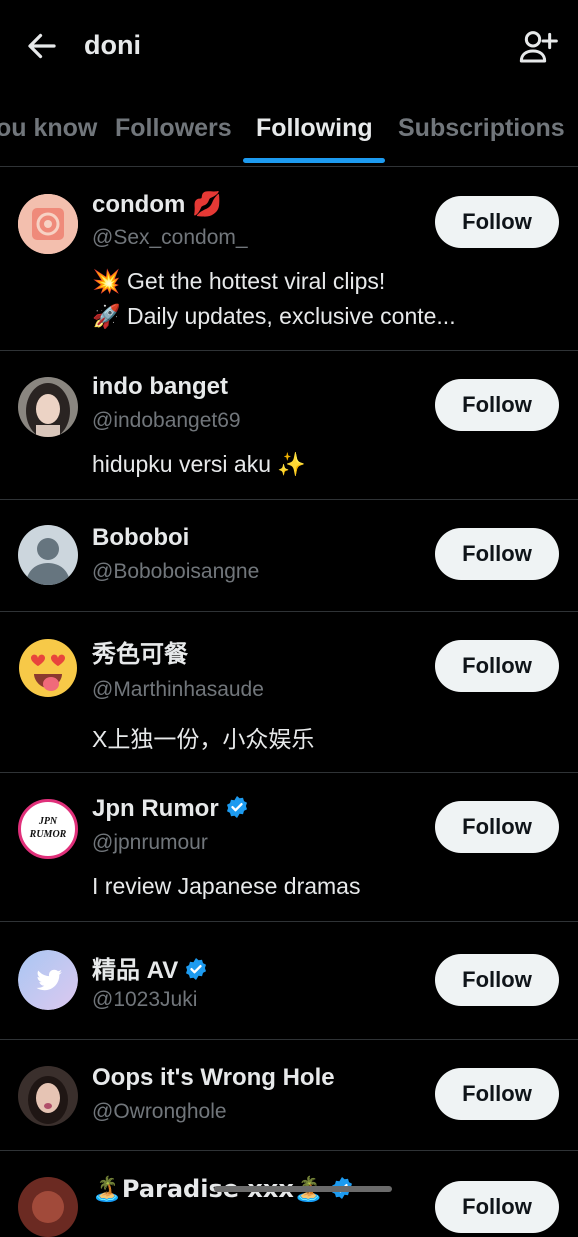 This screenshot has height=1237, width=578. What do you see at coordinates (314, 128) in the screenshot?
I see `tab-following: Following` at bounding box center [314, 128].